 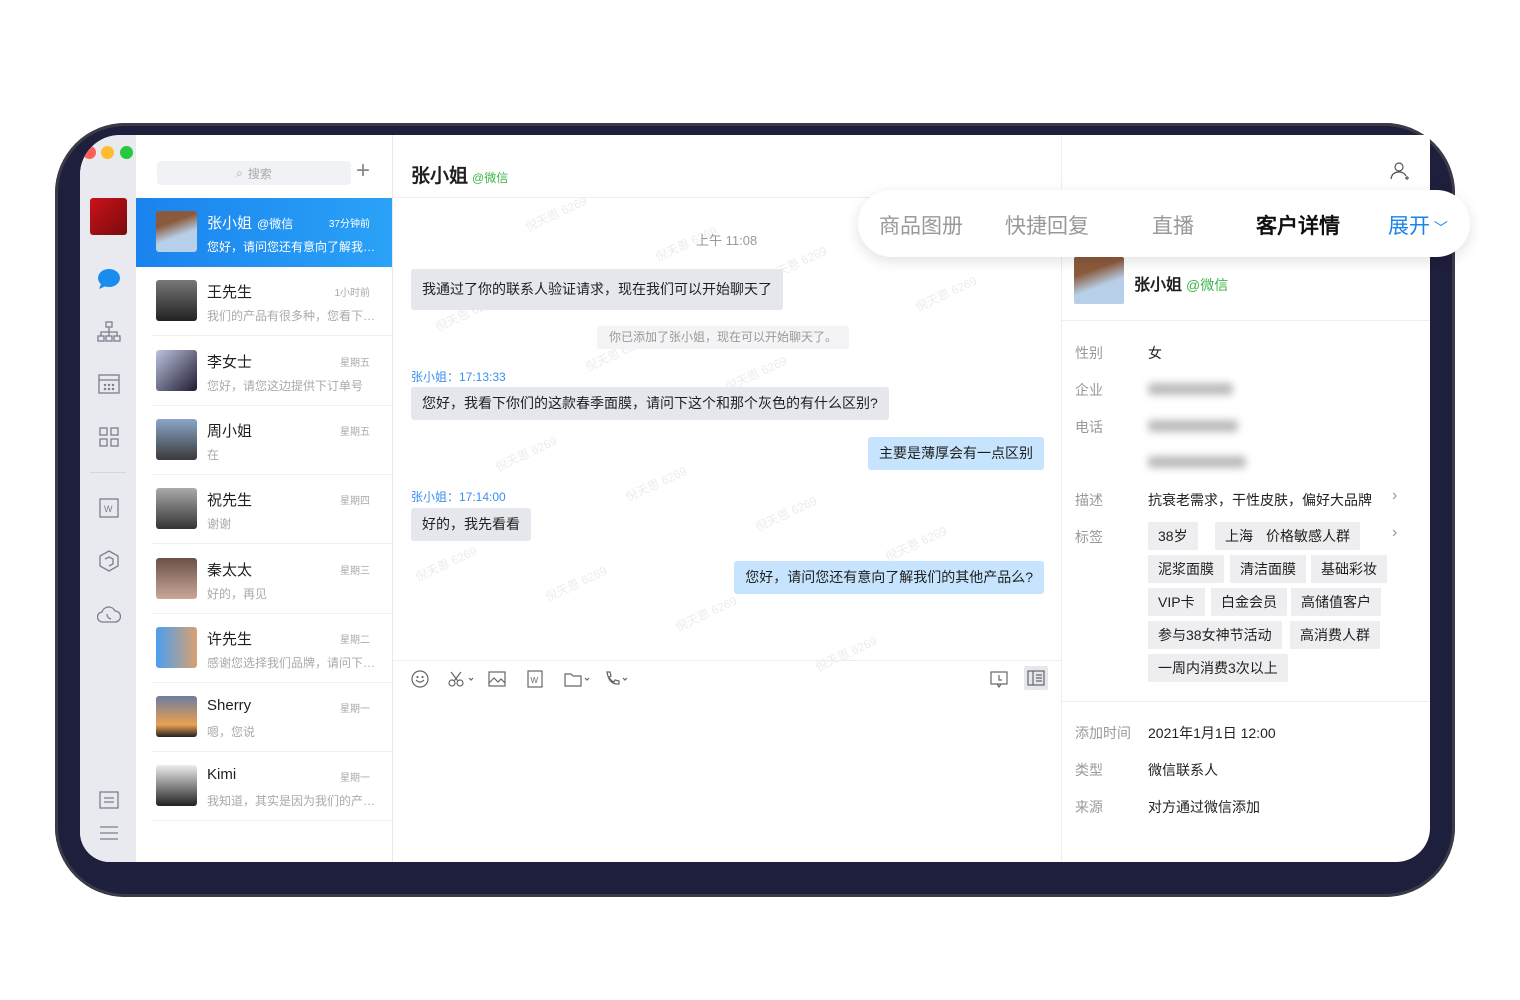 I want to click on tab-bar: 商品图册 快捷回复 直播 客户详情 展开 ﹀, so click(x=1164, y=223).